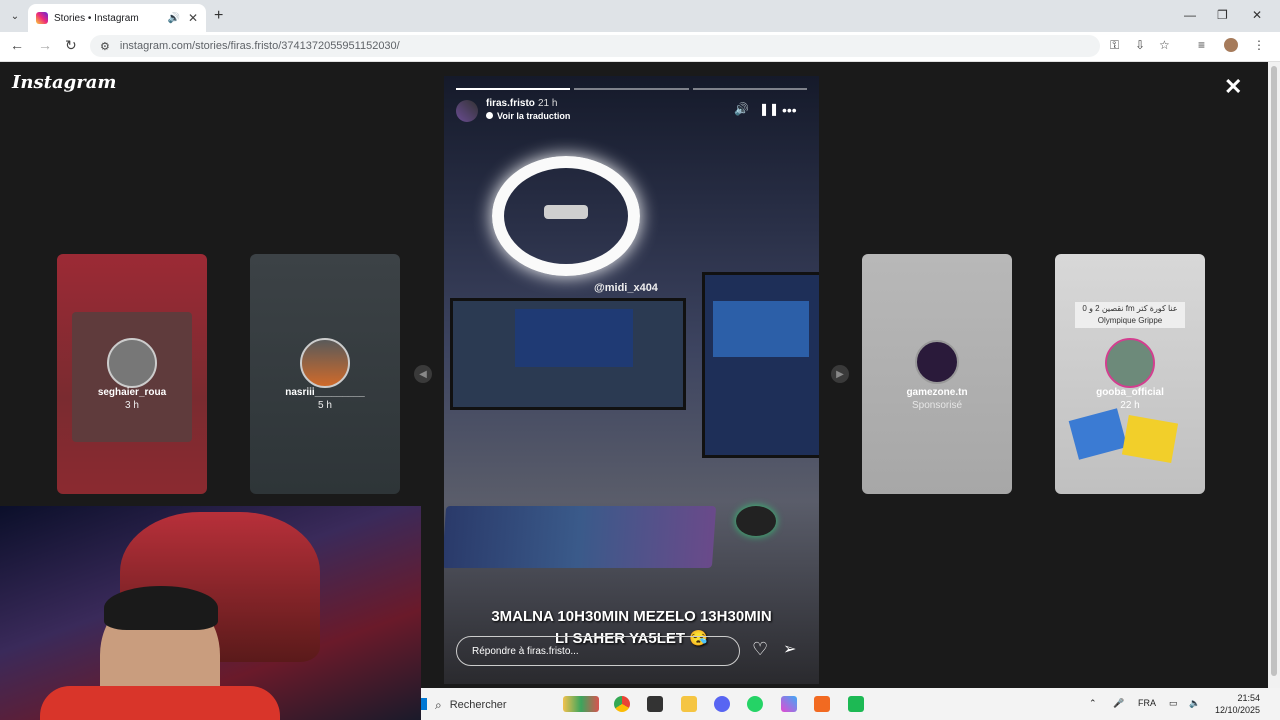 This screenshot has width=1280, height=720. Describe the element at coordinates (1274, 371) in the screenshot. I see `scrollbar-thumb` at that location.